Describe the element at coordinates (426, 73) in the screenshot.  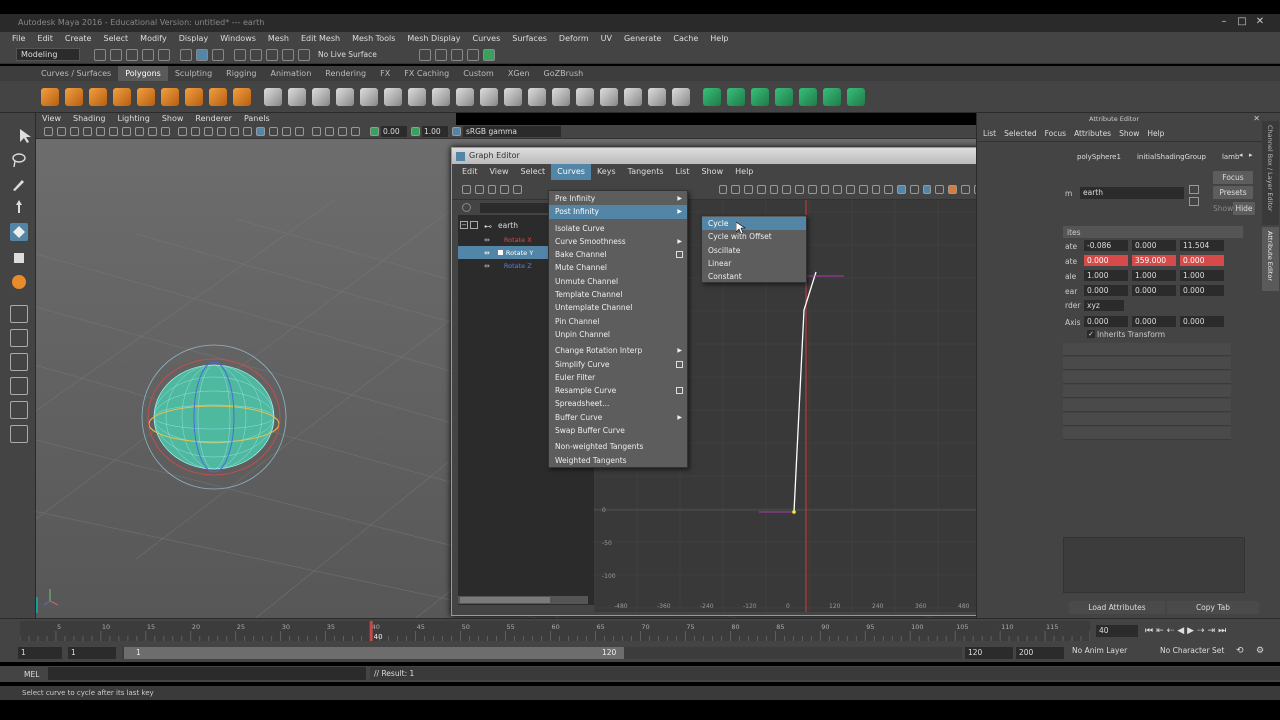
I see `shelf-tab-fx-caching: FX Caching` at that location.